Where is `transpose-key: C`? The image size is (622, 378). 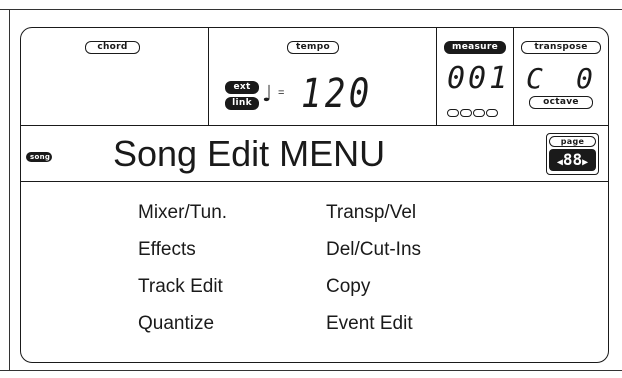 transpose-key: C is located at coordinates (534, 78).